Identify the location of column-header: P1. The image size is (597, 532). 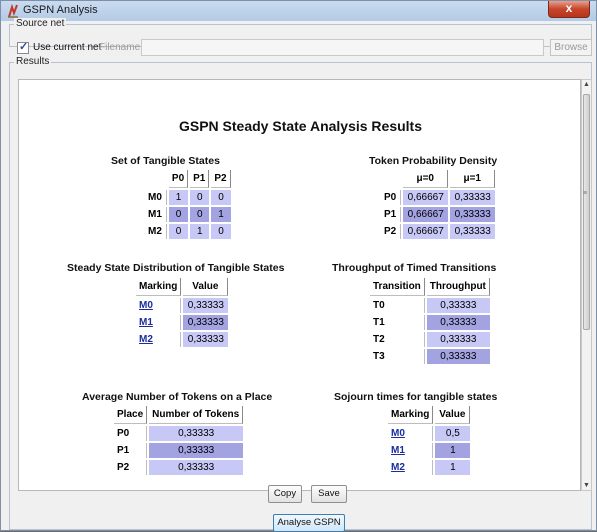
(200, 179).